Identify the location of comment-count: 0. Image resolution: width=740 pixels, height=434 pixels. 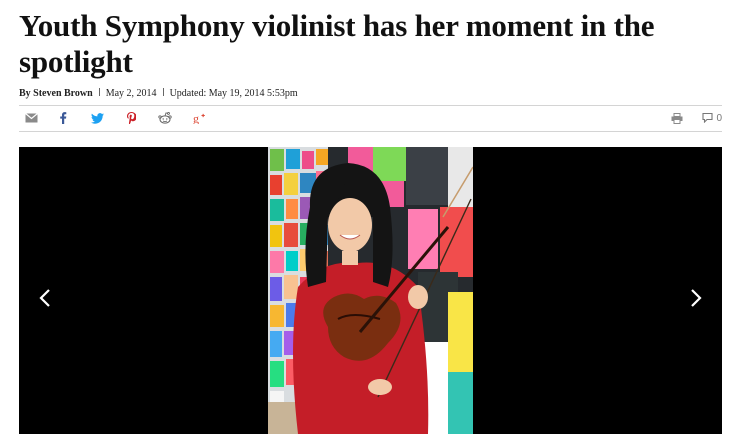
(712, 118).